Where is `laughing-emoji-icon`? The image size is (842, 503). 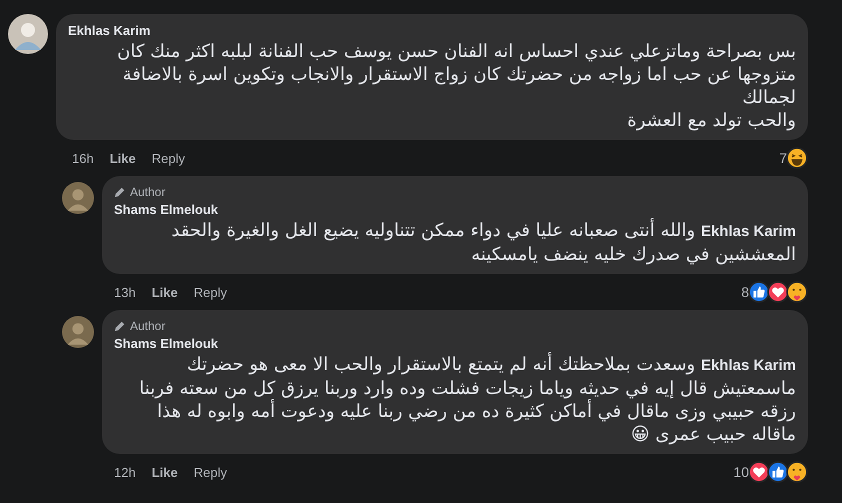
laughing-emoji-icon is located at coordinates (797, 158).